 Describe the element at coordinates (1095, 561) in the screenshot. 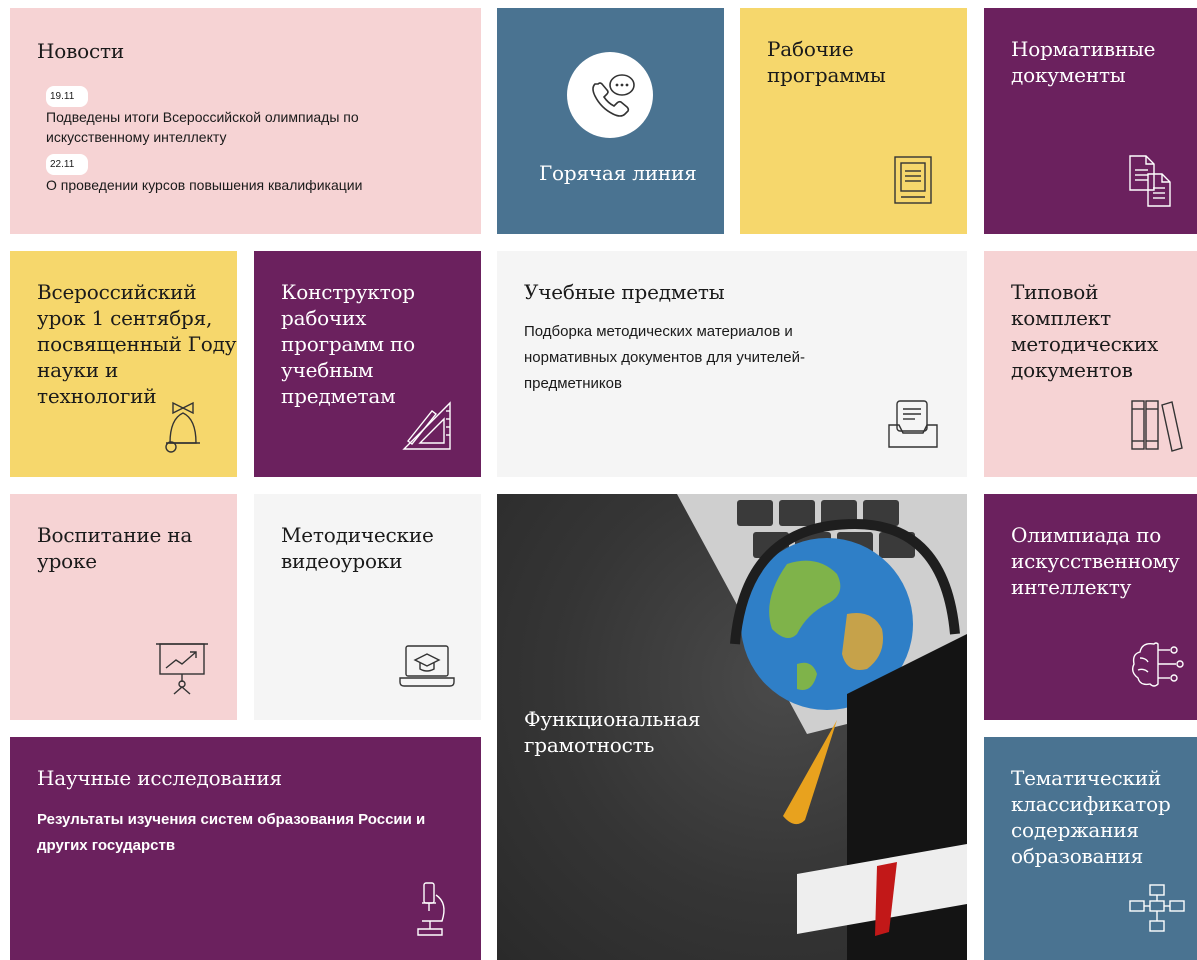

I see `ai-olympiad-title: Олимпиада по искусственному интеллекту` at that location.